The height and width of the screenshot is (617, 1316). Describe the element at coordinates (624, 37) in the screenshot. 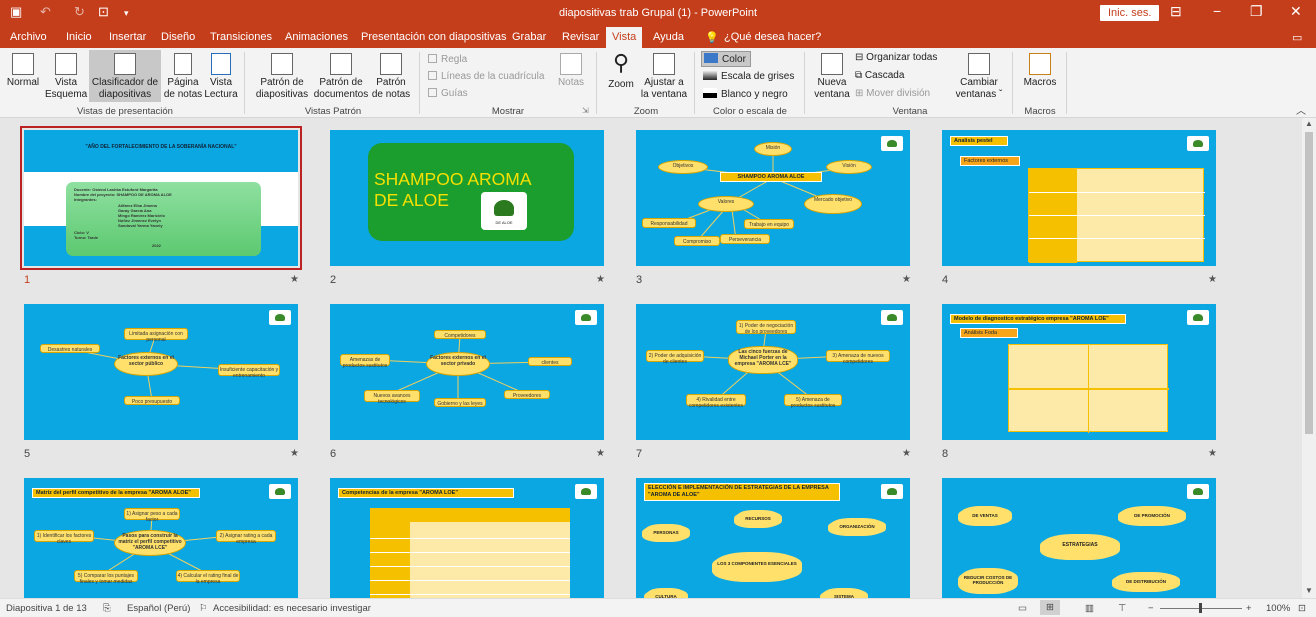

I see `tab-vista: Vista` at that location.